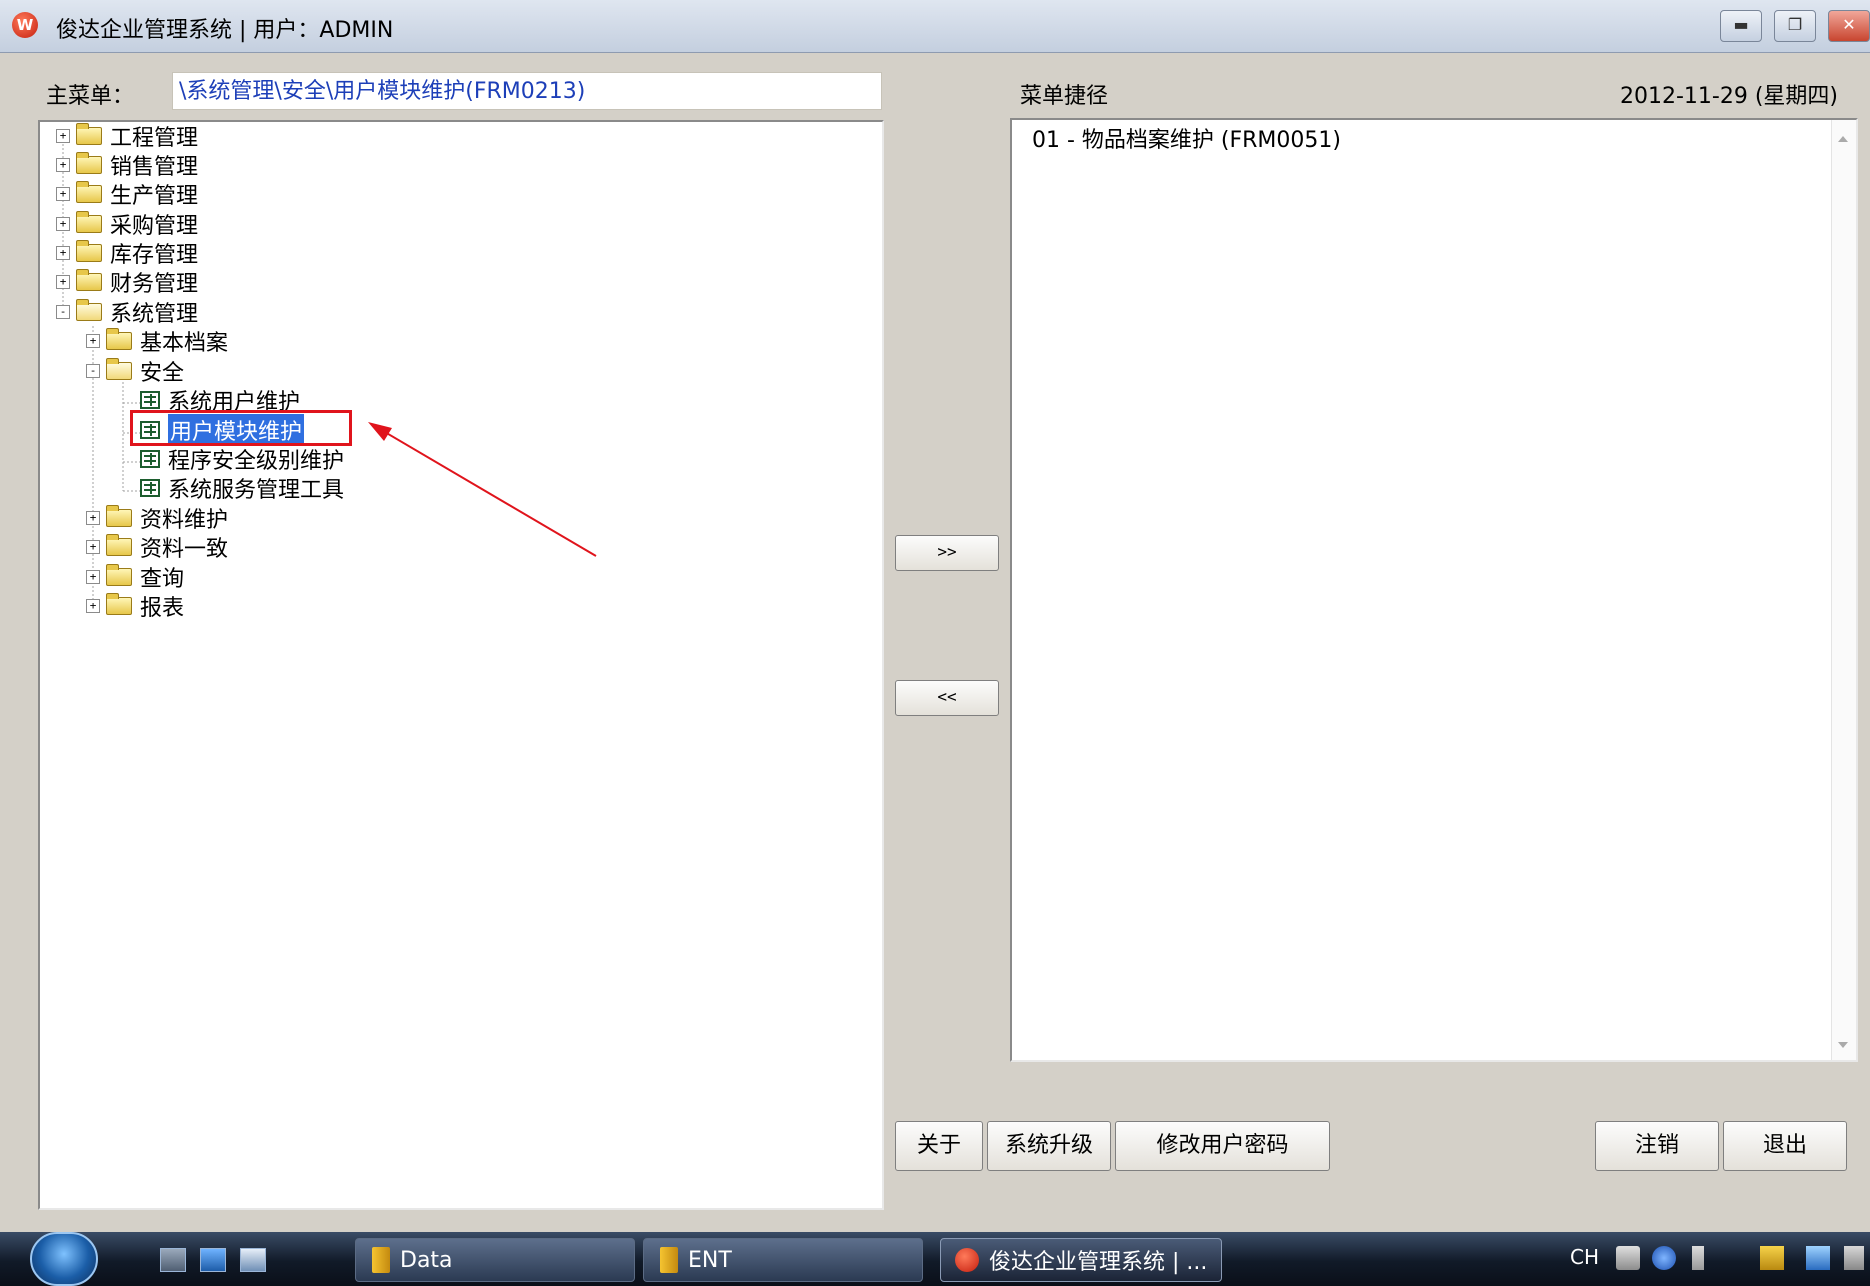 Image resolution: width=1870 pixels, height=1286 pixels. What do you see at coordinates (1628, 1258) in the screenshot?
I see `keyboard-icon` at bounding box center [1628, 1258].